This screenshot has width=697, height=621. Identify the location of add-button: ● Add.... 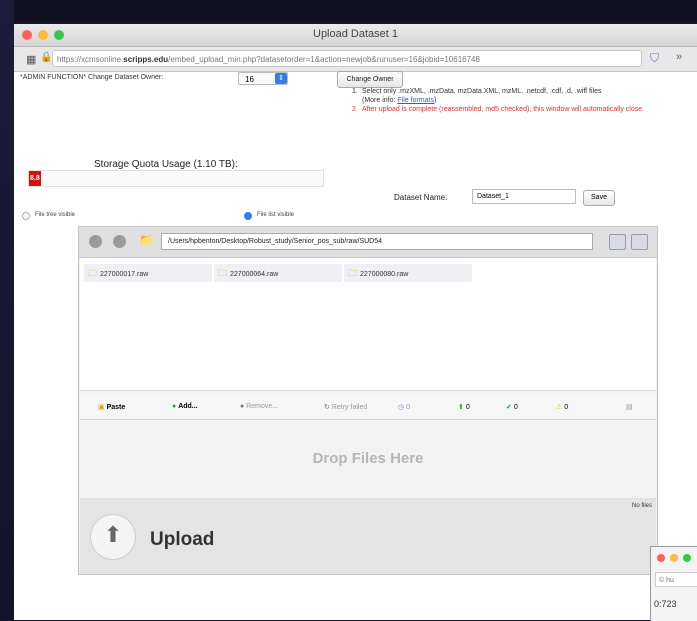
(185, 406).